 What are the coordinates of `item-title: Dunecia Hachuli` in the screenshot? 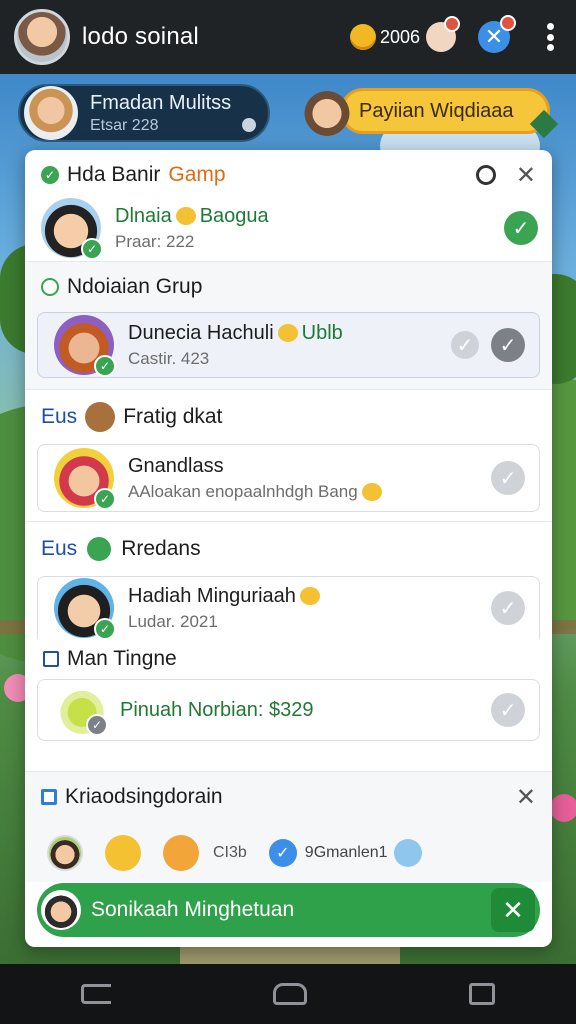 It's located at (201, 332).